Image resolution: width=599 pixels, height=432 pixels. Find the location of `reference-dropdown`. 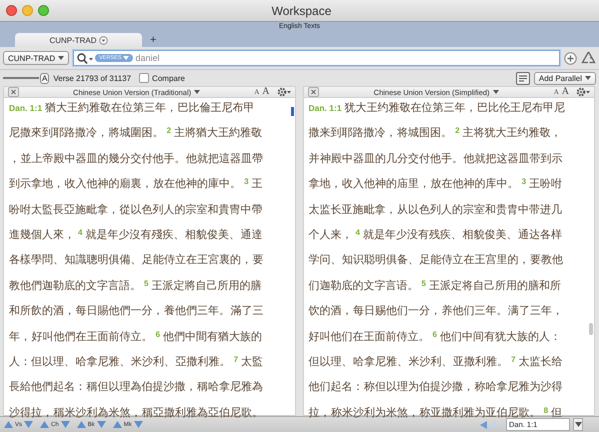

reference-dropdown is located at coordinates (578, 424).